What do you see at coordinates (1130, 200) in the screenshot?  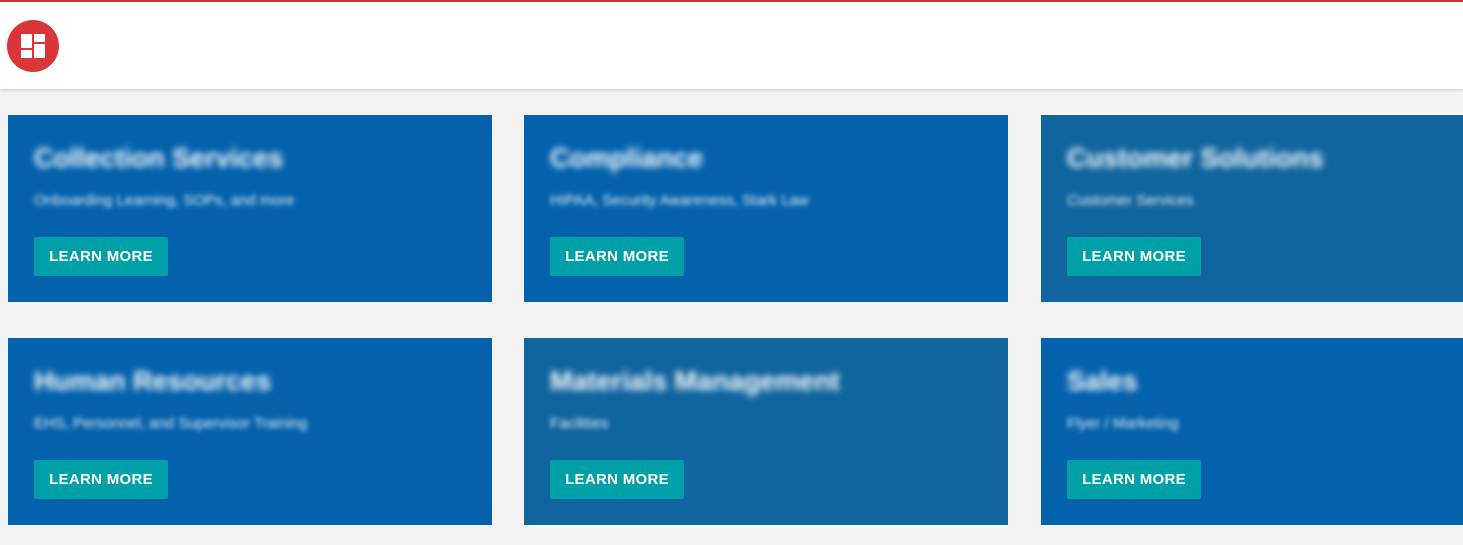 I see `card-subtitle: Customer Services` at bounding box center [1130, 200].